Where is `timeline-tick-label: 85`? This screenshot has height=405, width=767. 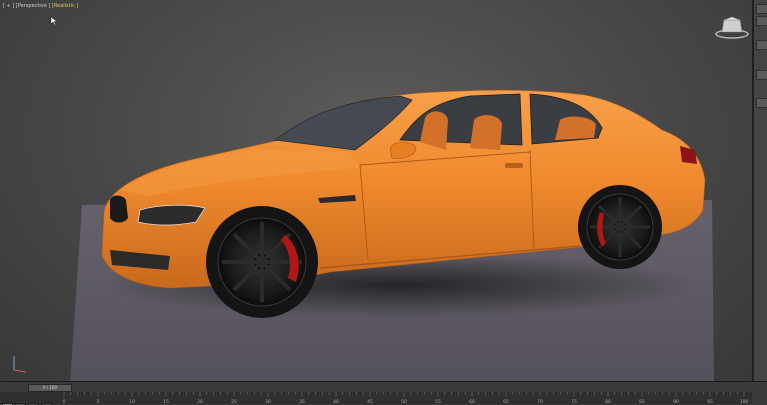 timeline-tick-label: 85 is located at coordinates (642, 401).